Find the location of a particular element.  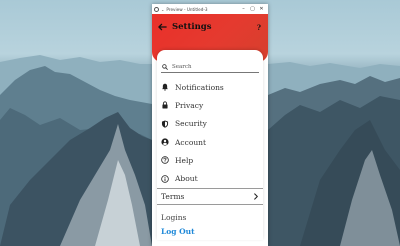

minimize-button: – is located at coordinates (243, 9).